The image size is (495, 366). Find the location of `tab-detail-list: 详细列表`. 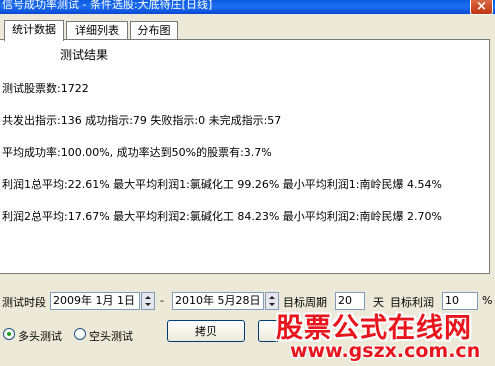

tab-detail-list: 详细列表 is located at coordinates (97, 30).